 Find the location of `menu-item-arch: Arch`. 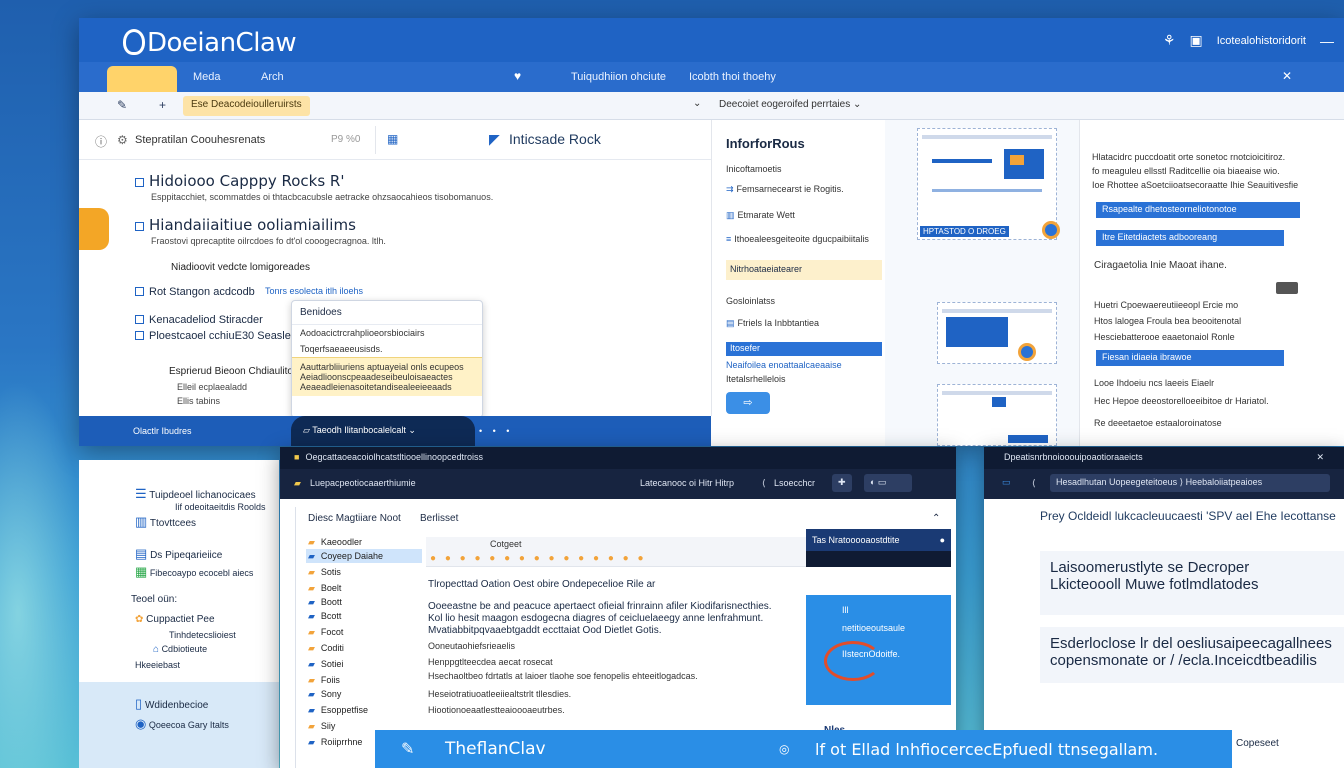

menu-item-arch: Arch is located at coordinates (272, 77).